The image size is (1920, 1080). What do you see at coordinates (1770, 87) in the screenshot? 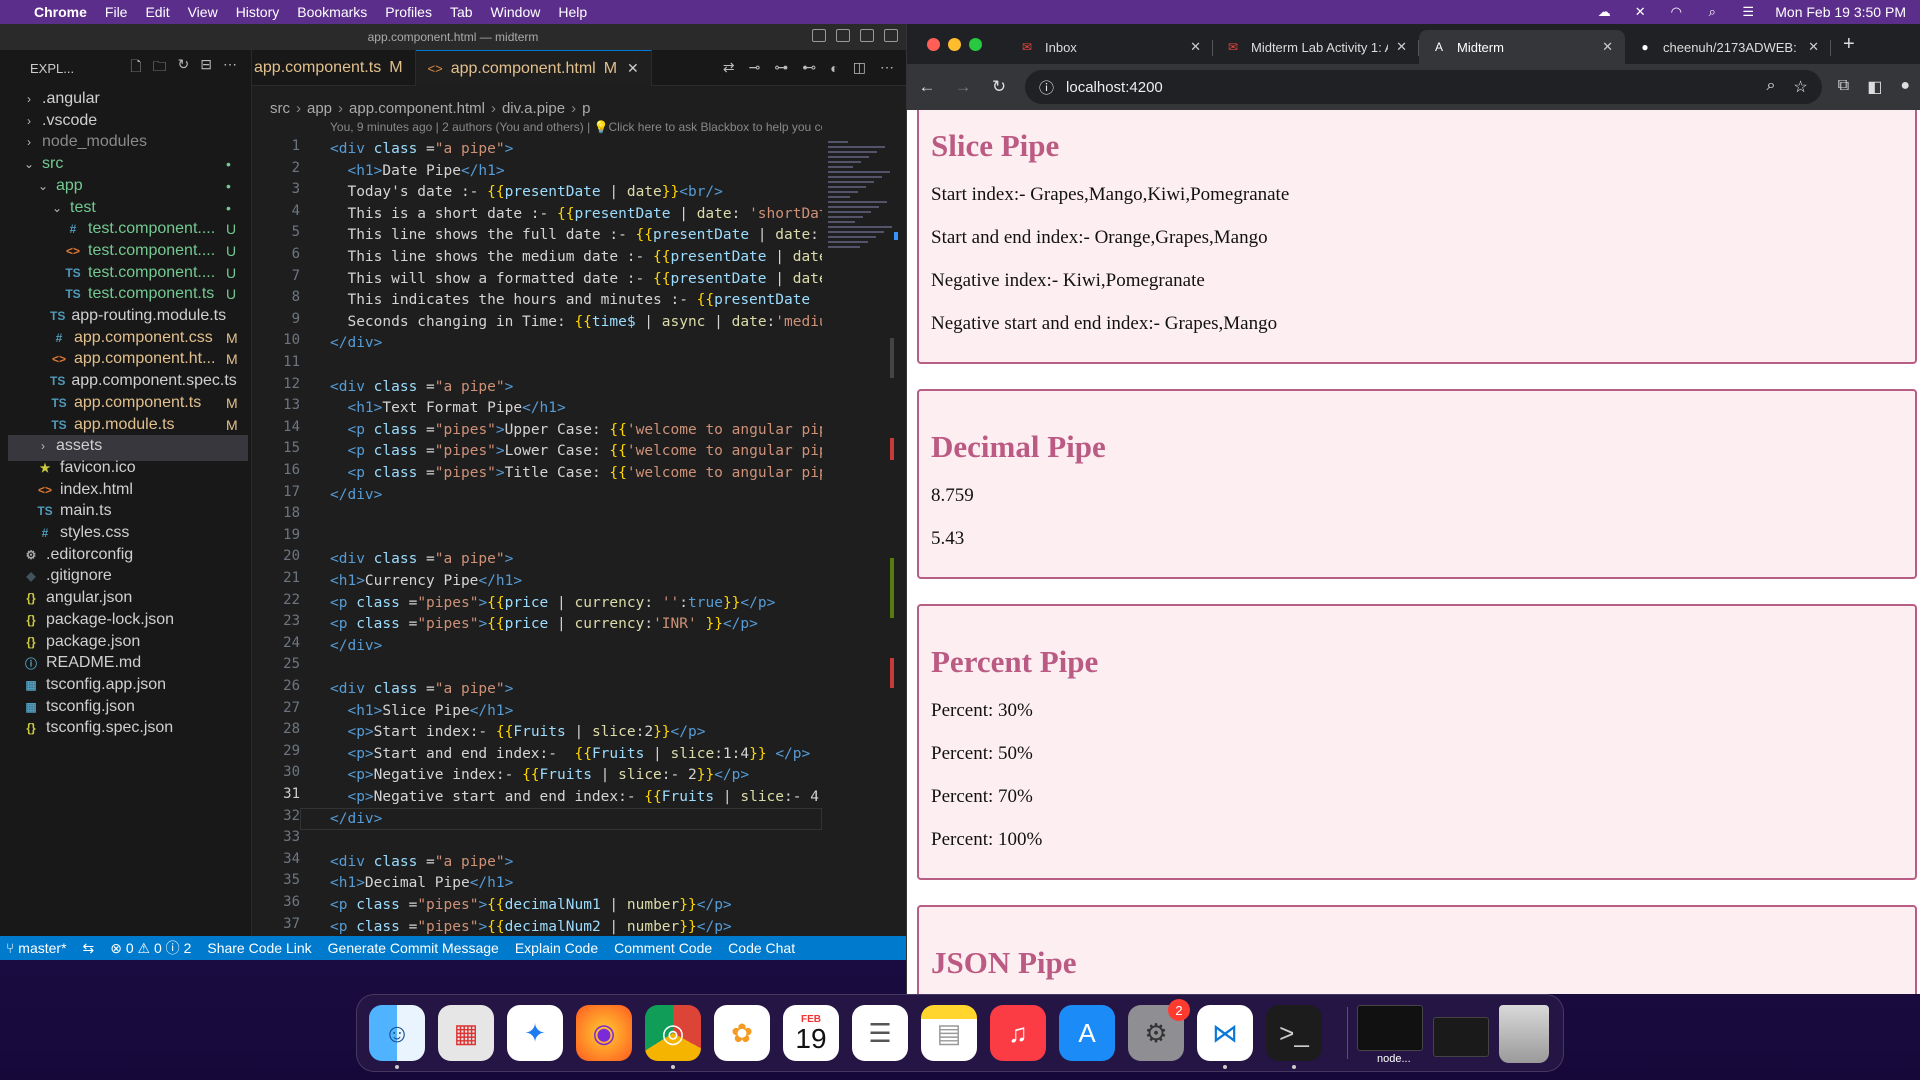
I see `zoom-icon: ⌕` at bounding box center [1770, 87].